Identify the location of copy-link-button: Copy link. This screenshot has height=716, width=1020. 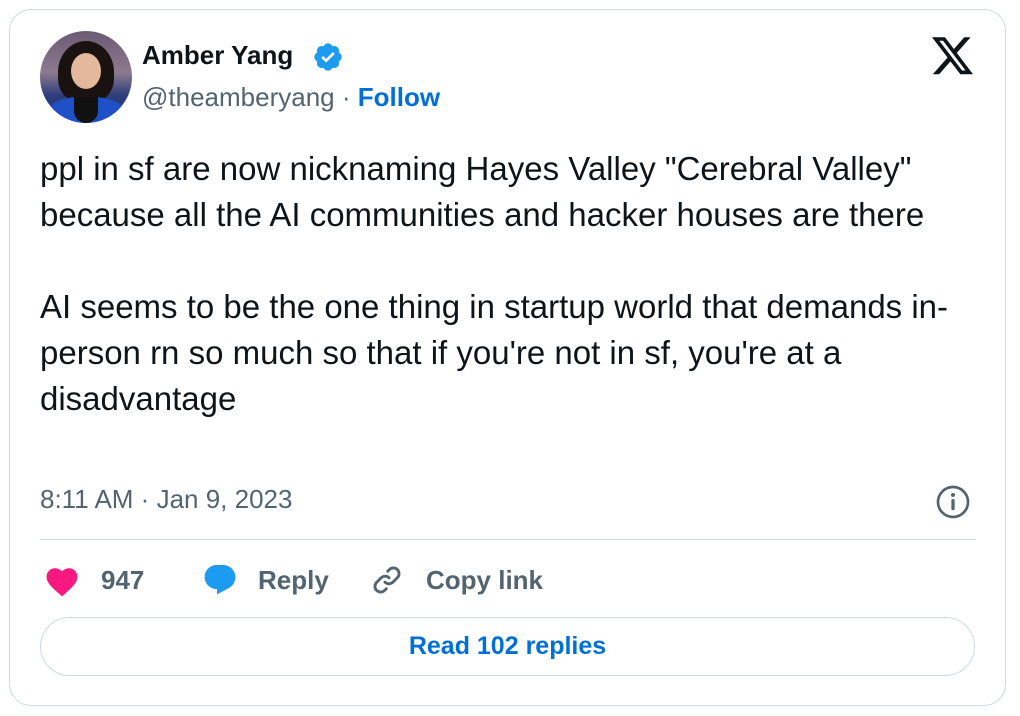
(456, 580).